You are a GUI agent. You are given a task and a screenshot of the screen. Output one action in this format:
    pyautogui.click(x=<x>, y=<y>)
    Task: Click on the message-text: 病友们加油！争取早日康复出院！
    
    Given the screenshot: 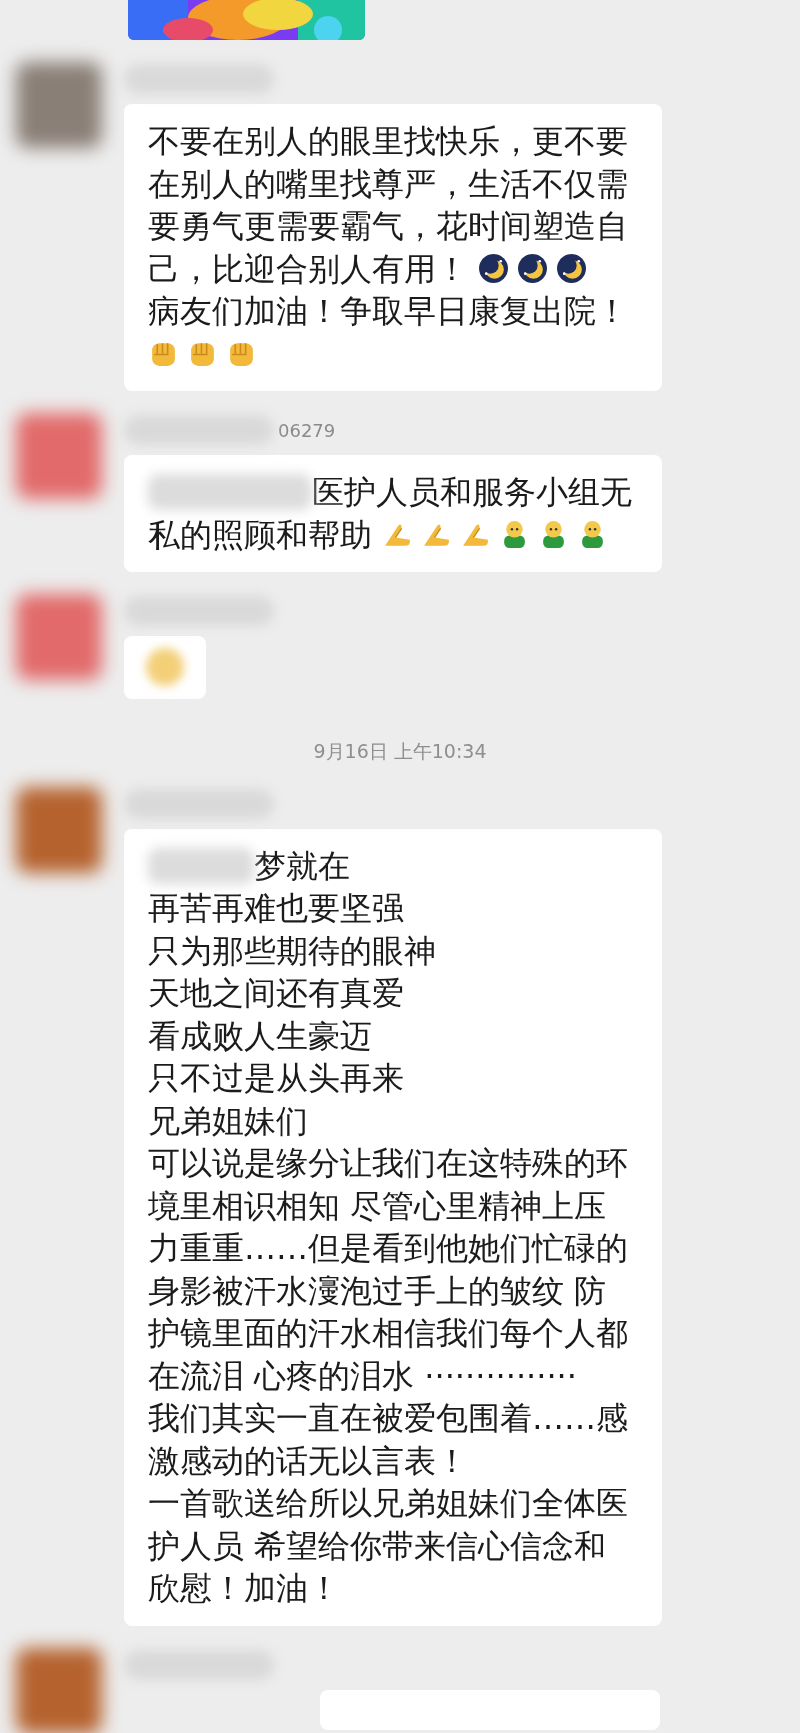 What is the action you would take?
    pyautogui.click(x=388, y=311)
    